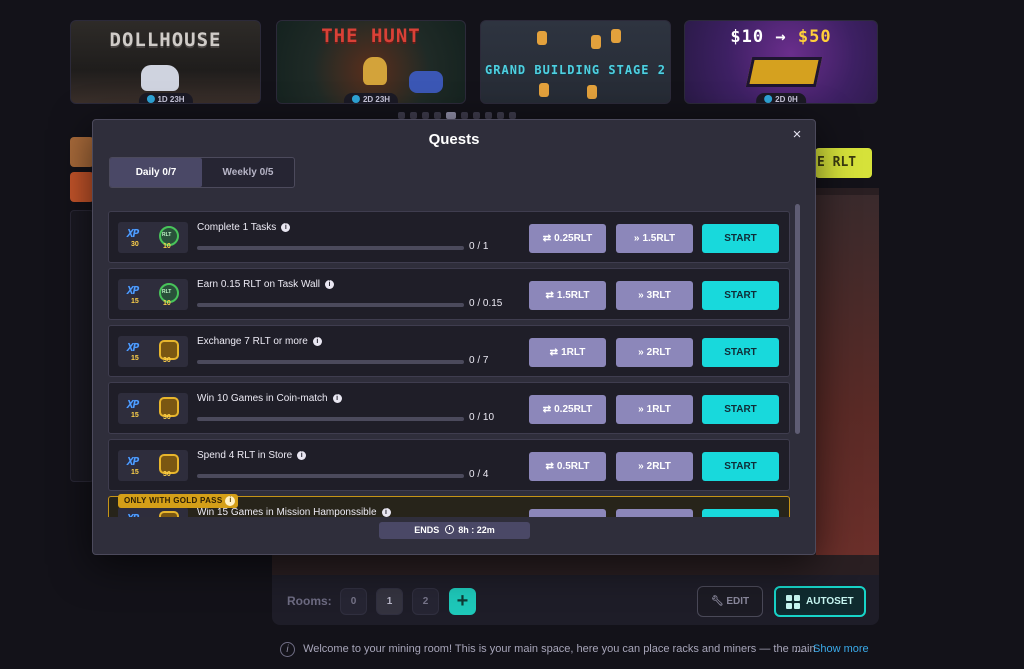  I want to click on edit-button: 🔧︎ EDIT, so click(730, 601).